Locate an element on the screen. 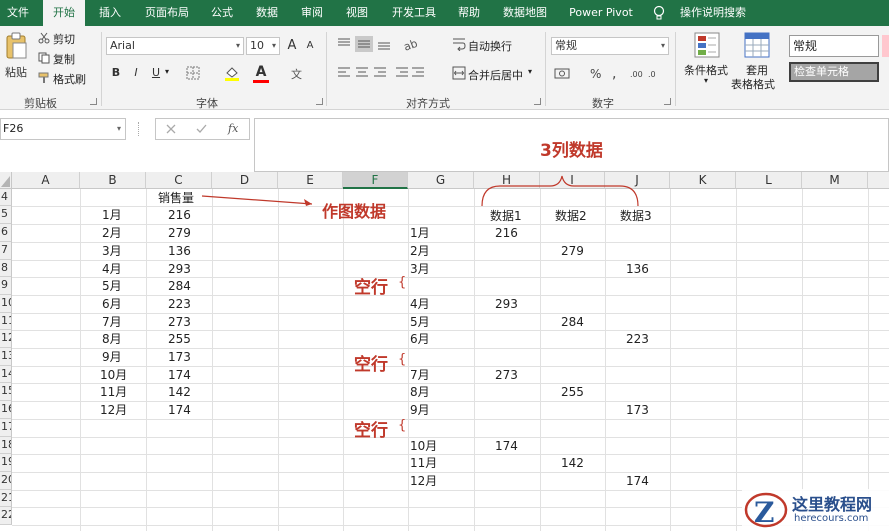 This screenshot has width=889, height=531. cell-h10: 293 is located at coordinates (506, 304).